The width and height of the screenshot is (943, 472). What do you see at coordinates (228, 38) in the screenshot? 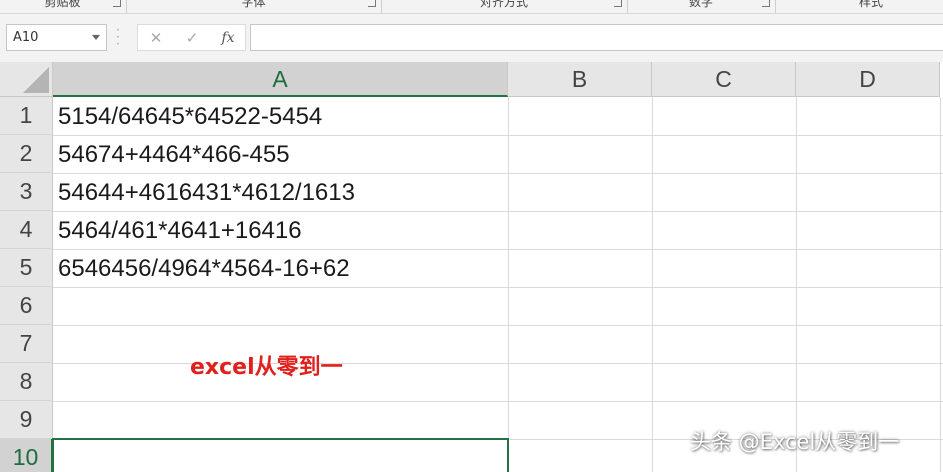
I see `insert-function-icon: fx` at bounding box center [228, 38].